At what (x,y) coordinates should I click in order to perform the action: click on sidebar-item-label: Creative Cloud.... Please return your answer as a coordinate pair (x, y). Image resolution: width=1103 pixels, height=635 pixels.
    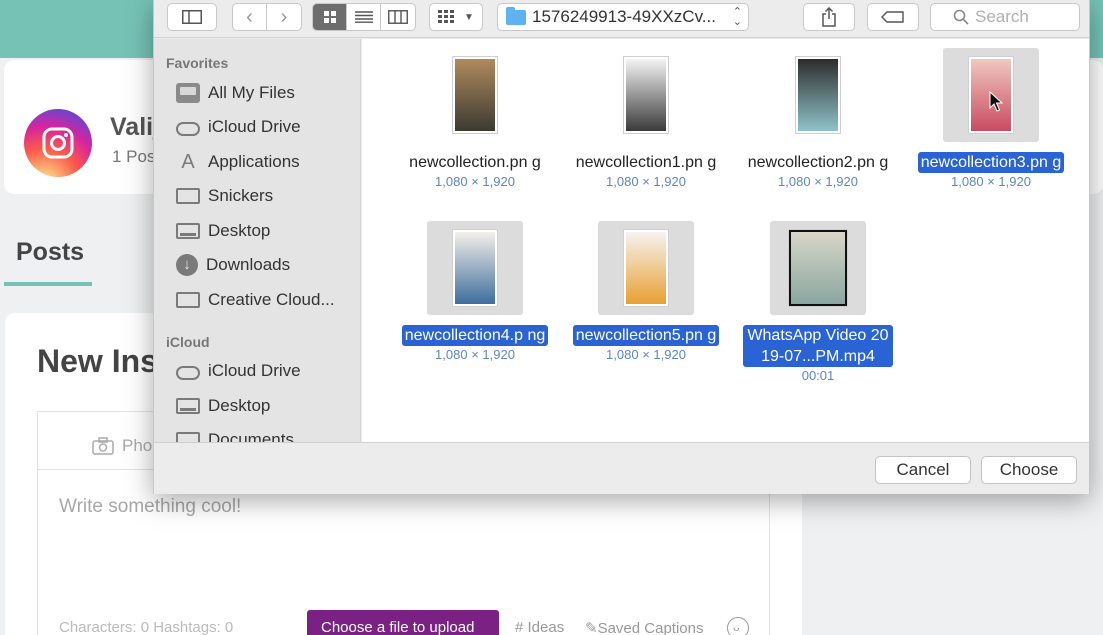
    Looking at the image, I should click on (271, 299).